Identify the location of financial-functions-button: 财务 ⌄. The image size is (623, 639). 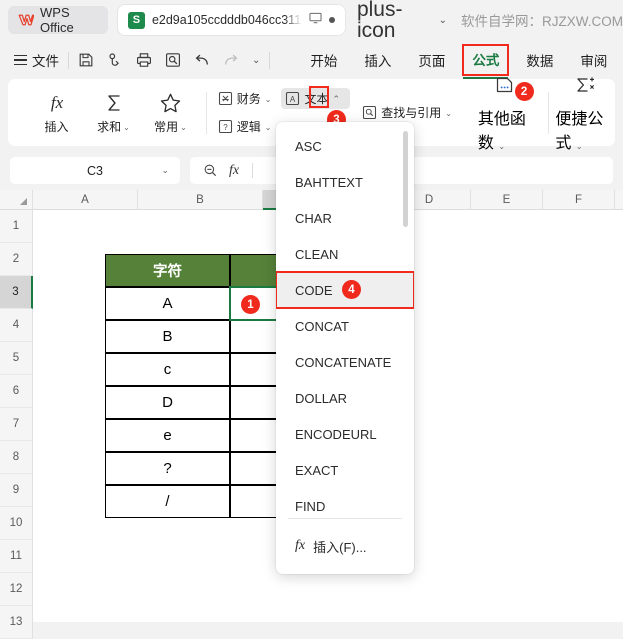
(245, 98).